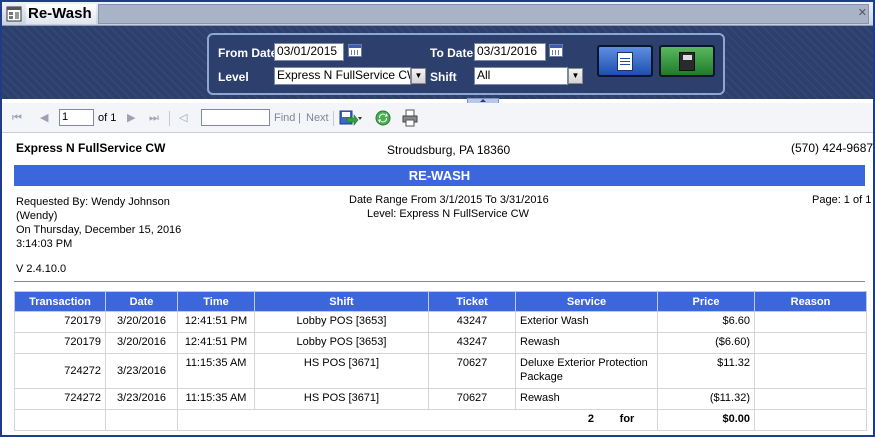  I want to click on totals-row: 2 for $0.00, so click(440, 420).